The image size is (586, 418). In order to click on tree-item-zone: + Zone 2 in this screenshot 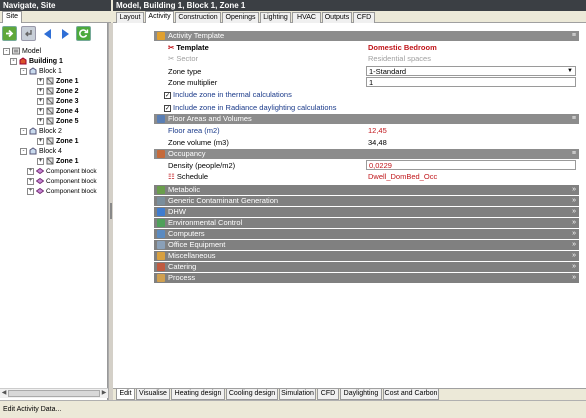, I will do `click(58, 92)`.